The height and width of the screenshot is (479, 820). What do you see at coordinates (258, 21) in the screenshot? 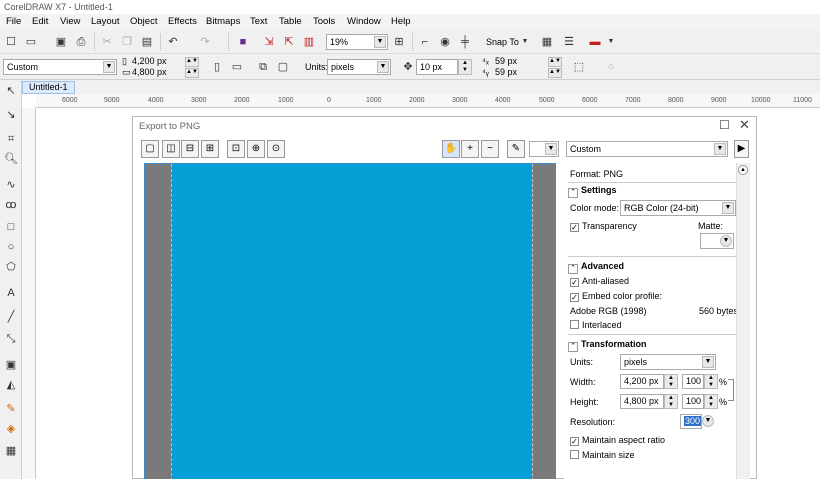
I see `menu-text: Text` at bounding box center [258, 21].